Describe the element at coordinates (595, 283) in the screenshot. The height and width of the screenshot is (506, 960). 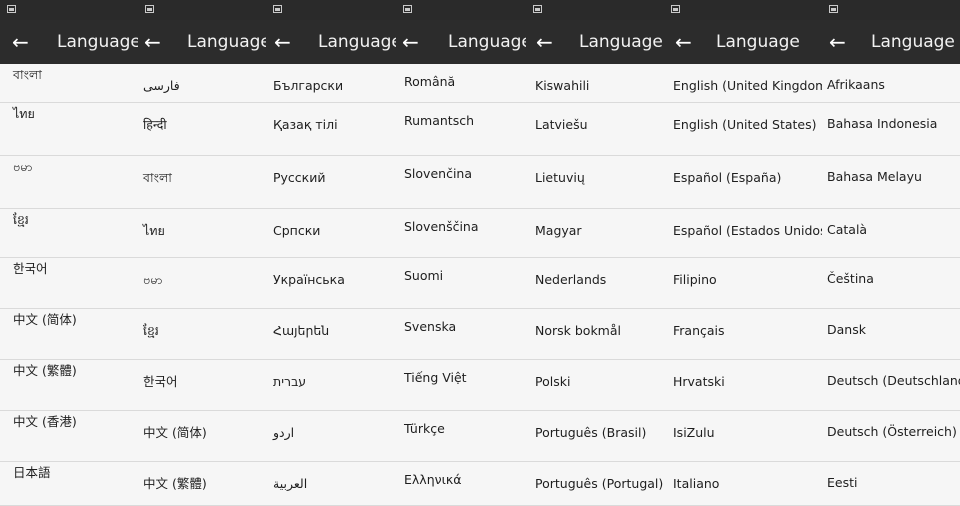
I see `language-list-item: Nederlands` at that location.